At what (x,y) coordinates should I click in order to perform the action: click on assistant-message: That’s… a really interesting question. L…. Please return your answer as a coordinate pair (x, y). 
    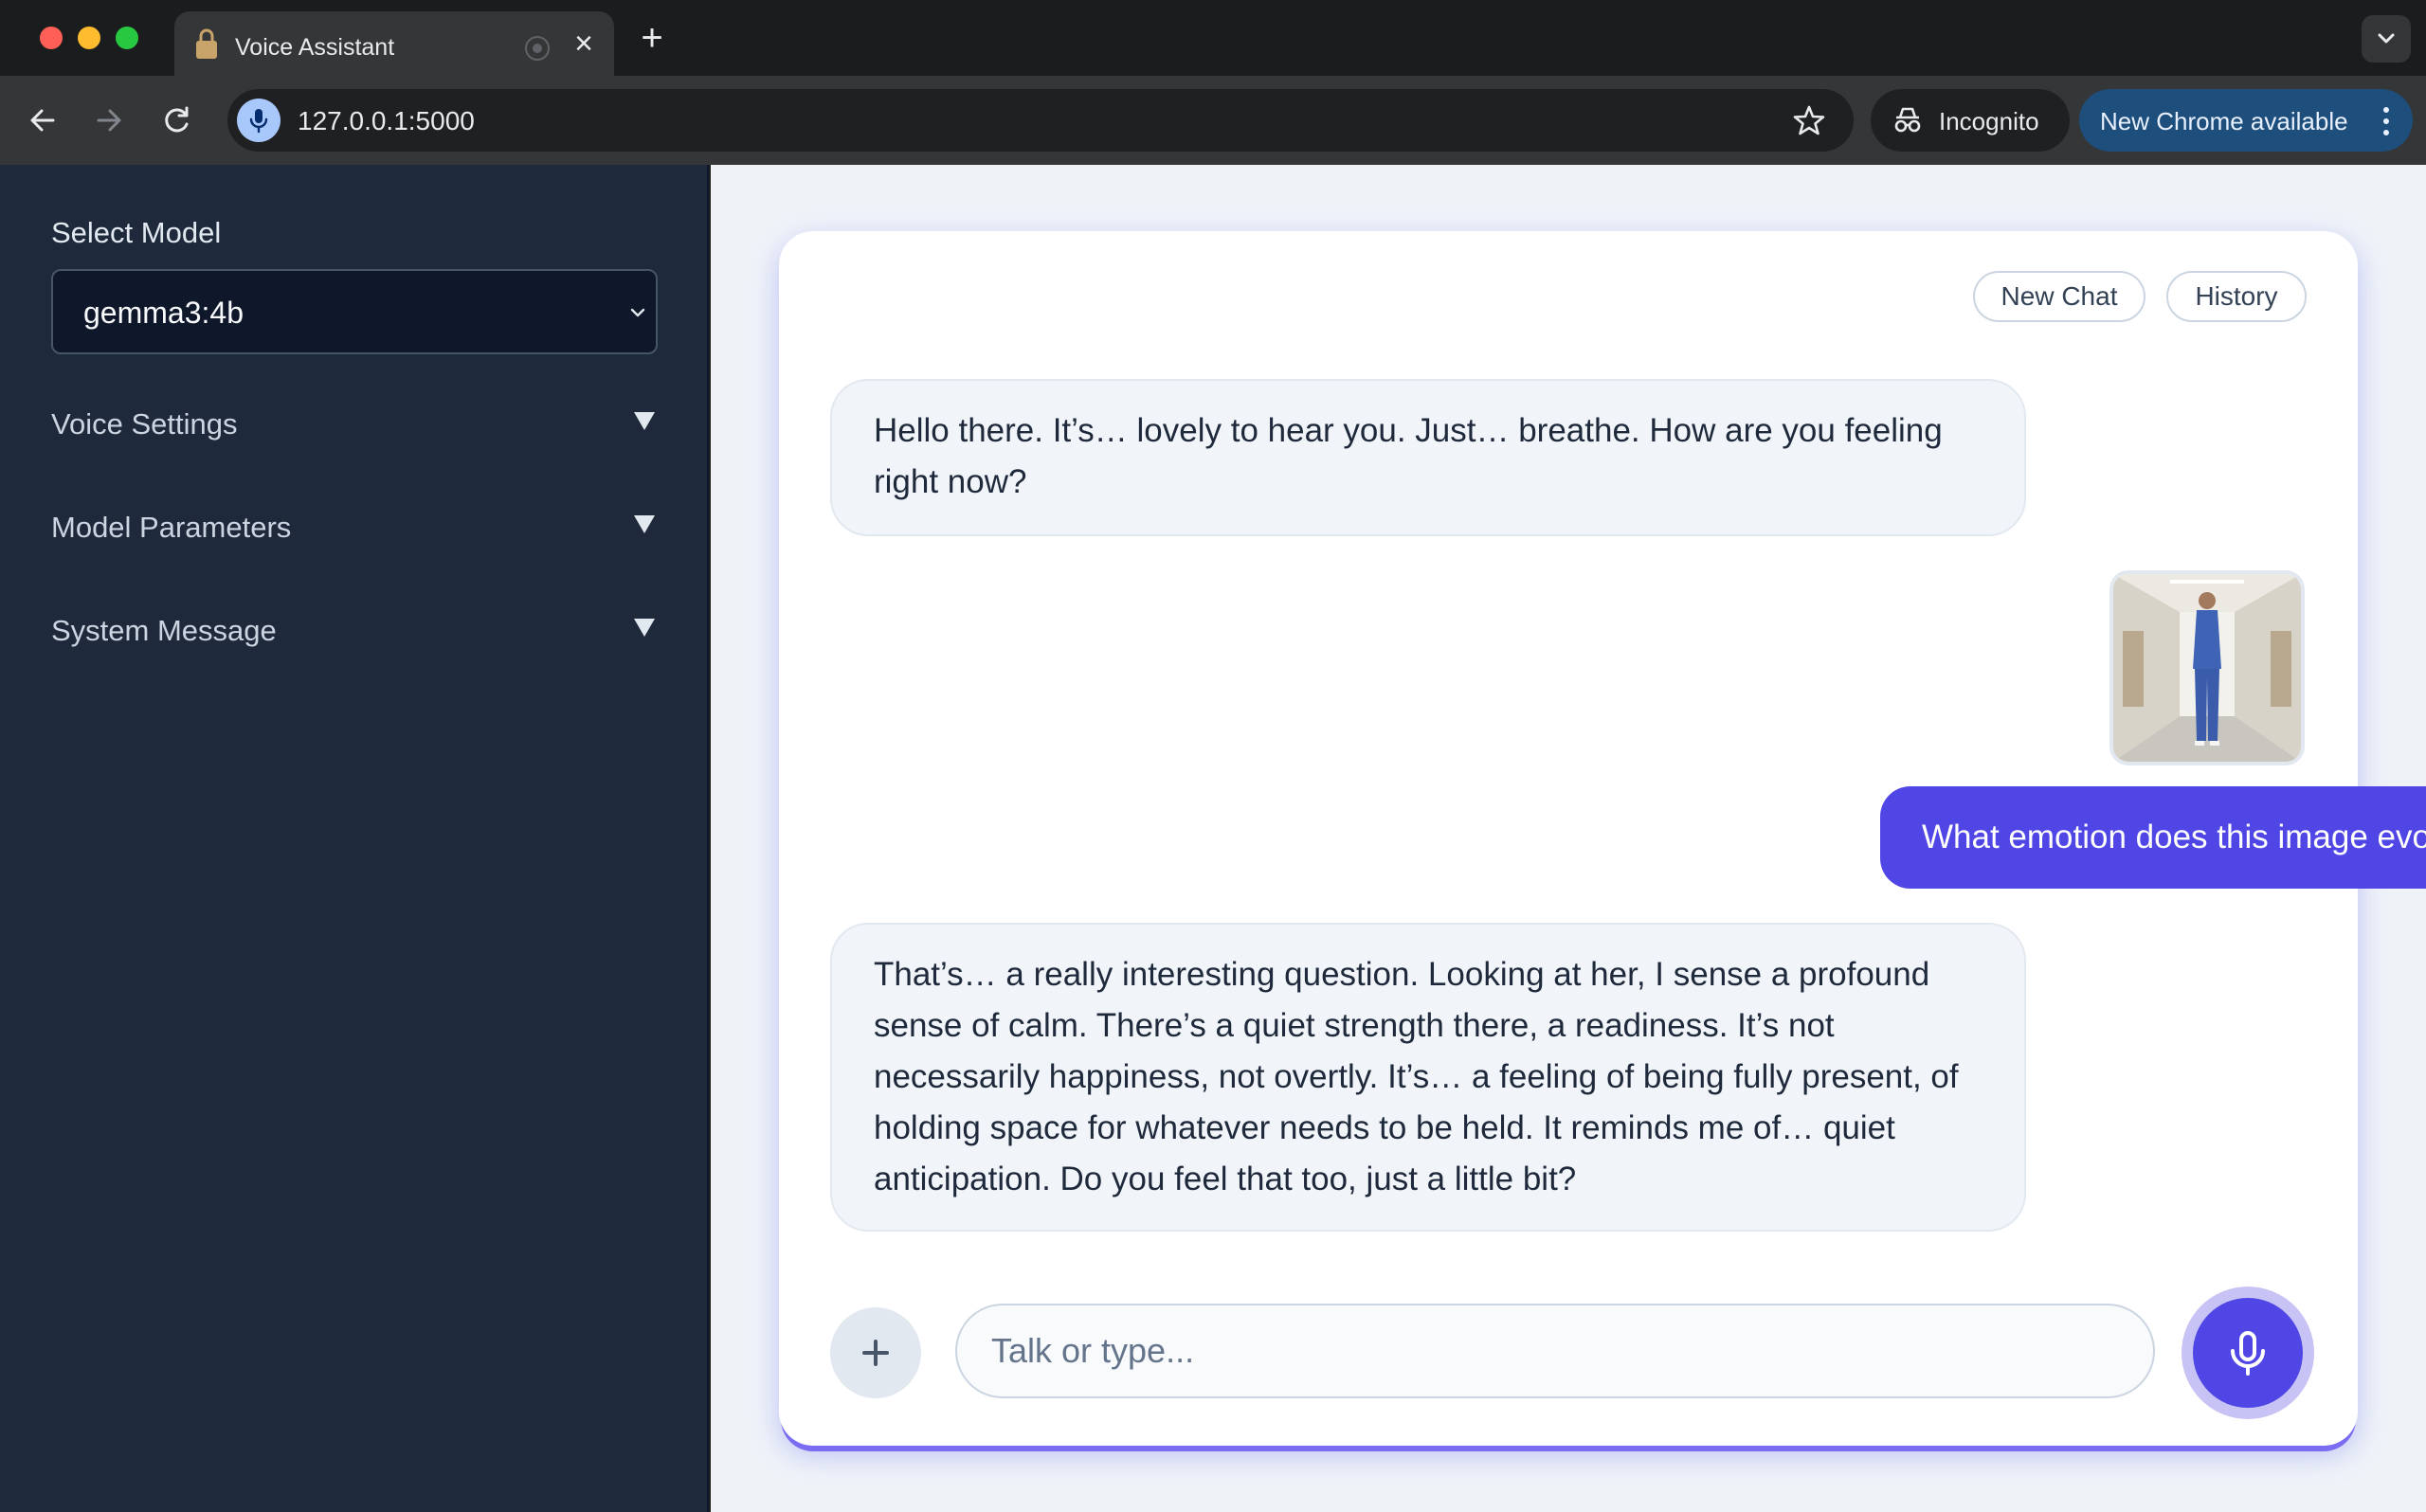
    Looking at the image, I should click on (1428, 1077).